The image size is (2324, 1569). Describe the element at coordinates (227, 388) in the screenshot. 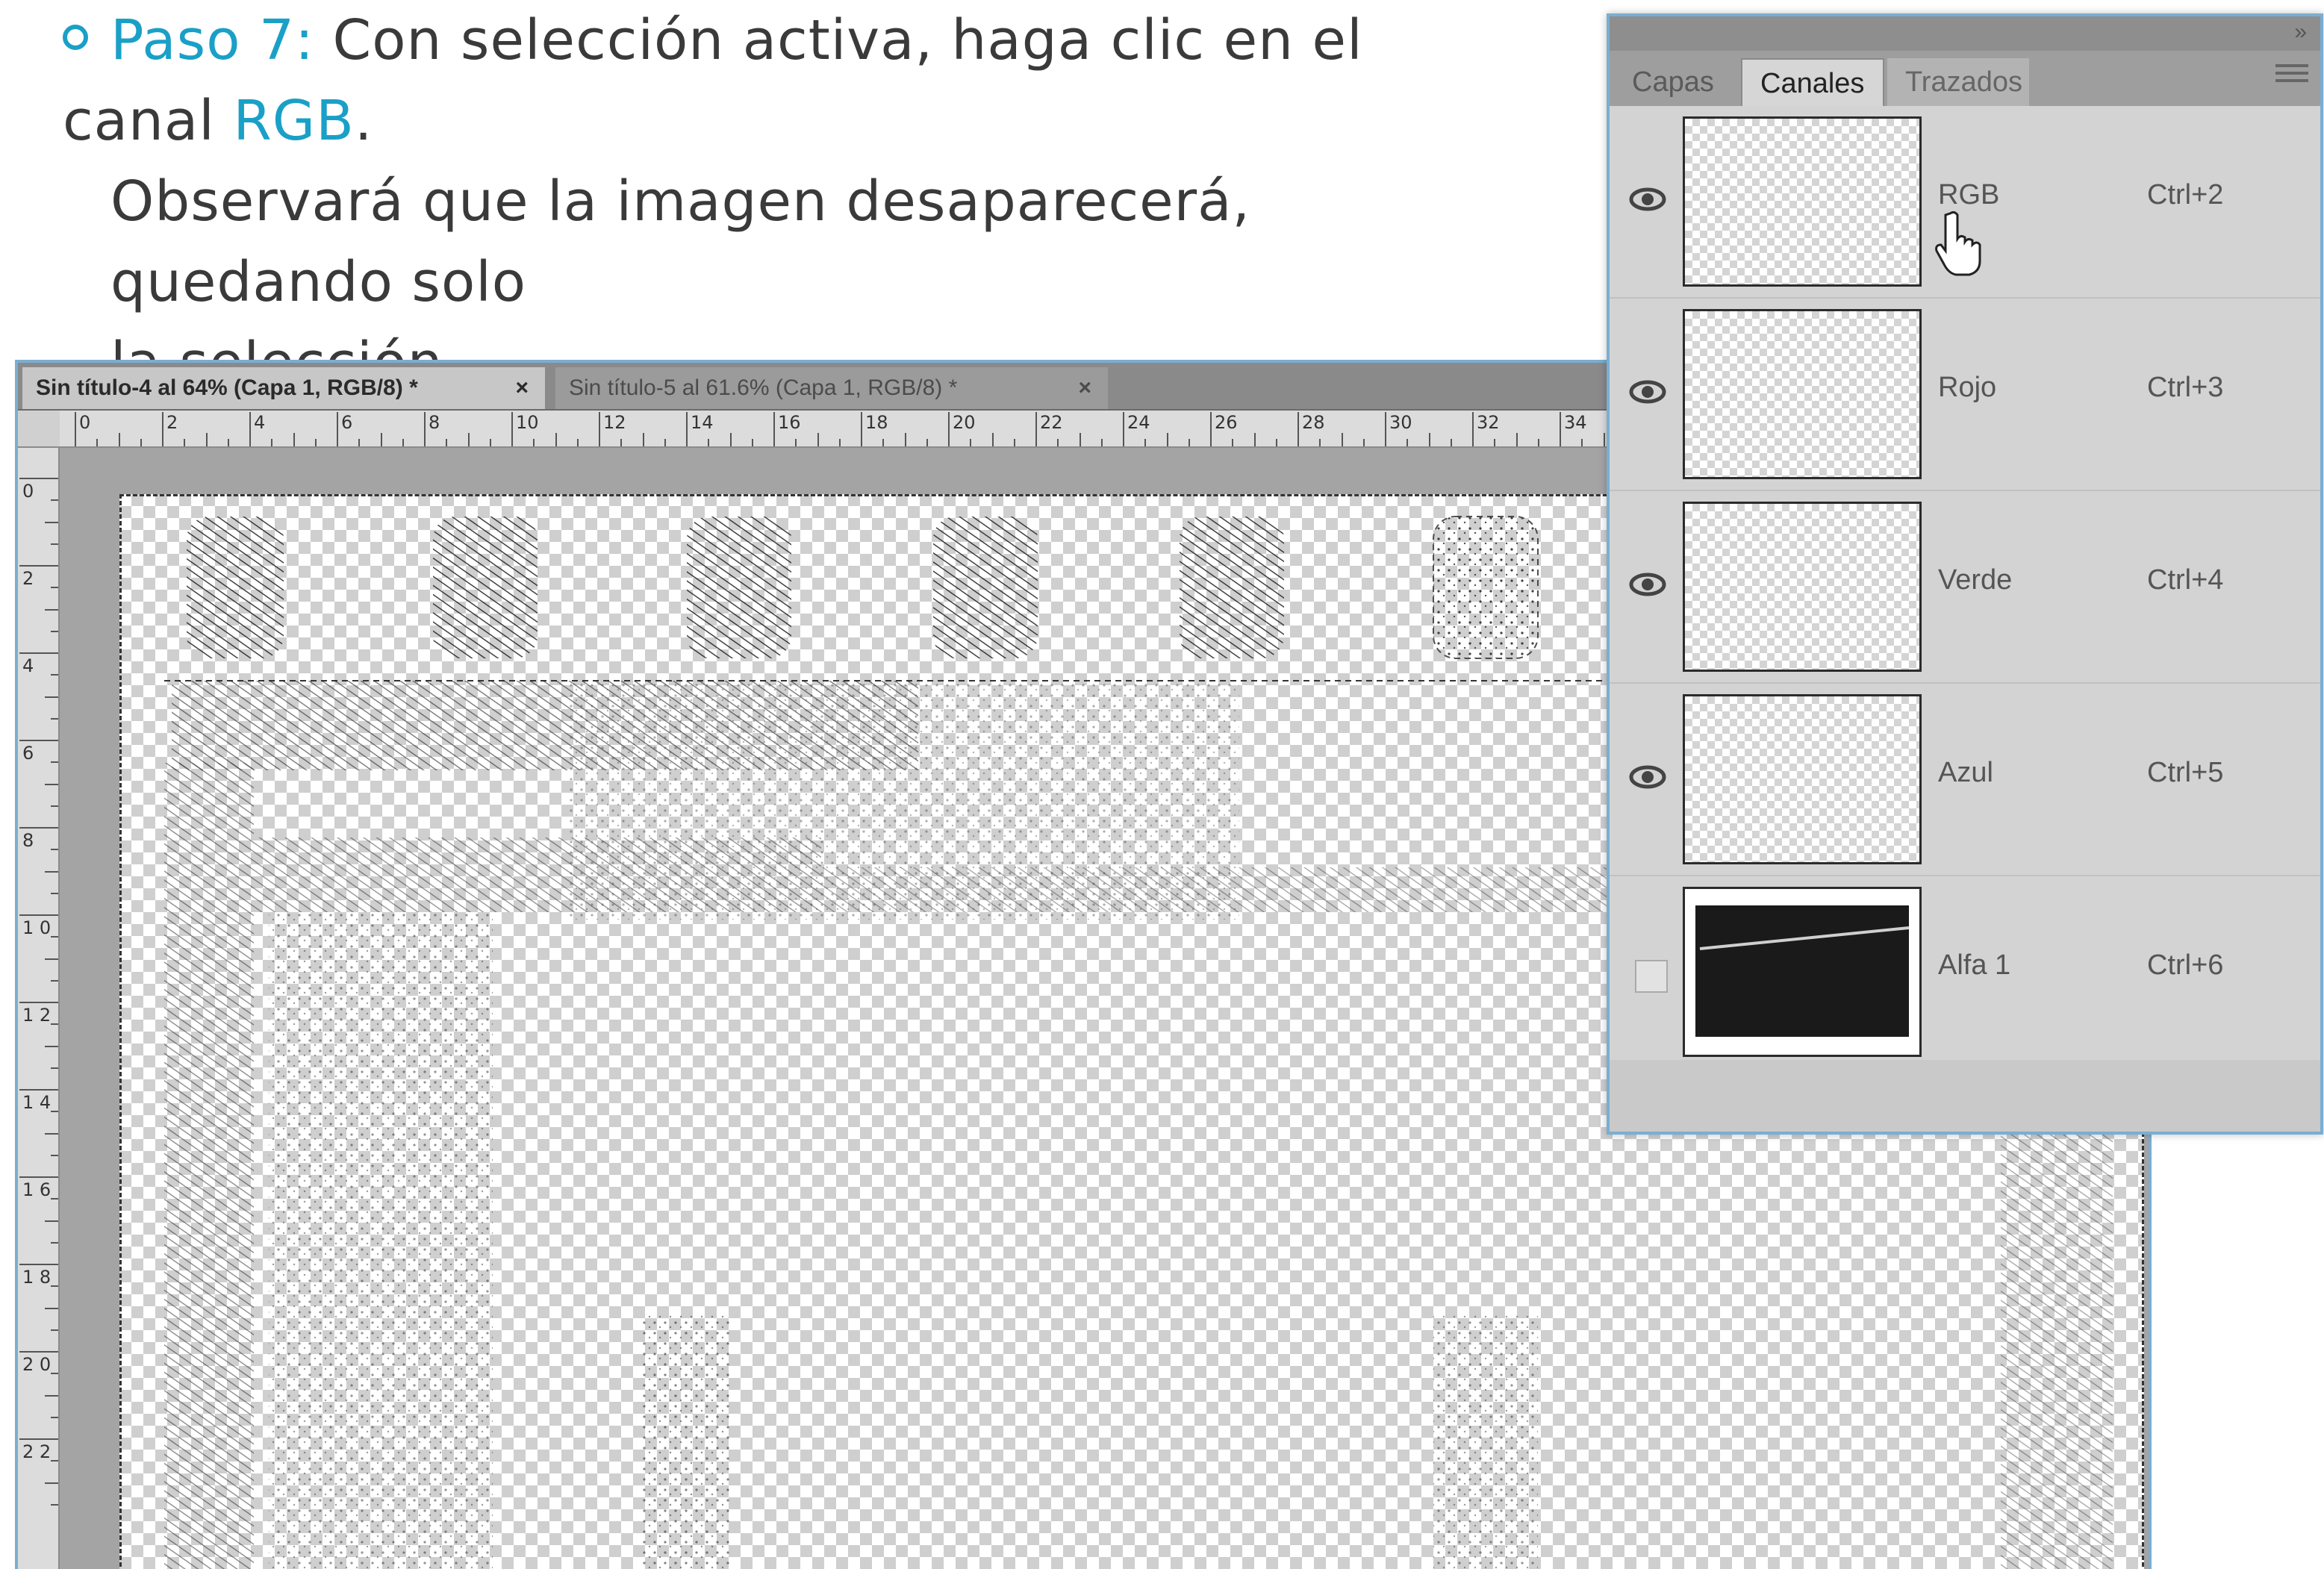

I see `document-tab-label: Sin título-4 al 64% (Capa 1, RGB/8) *` at that location.